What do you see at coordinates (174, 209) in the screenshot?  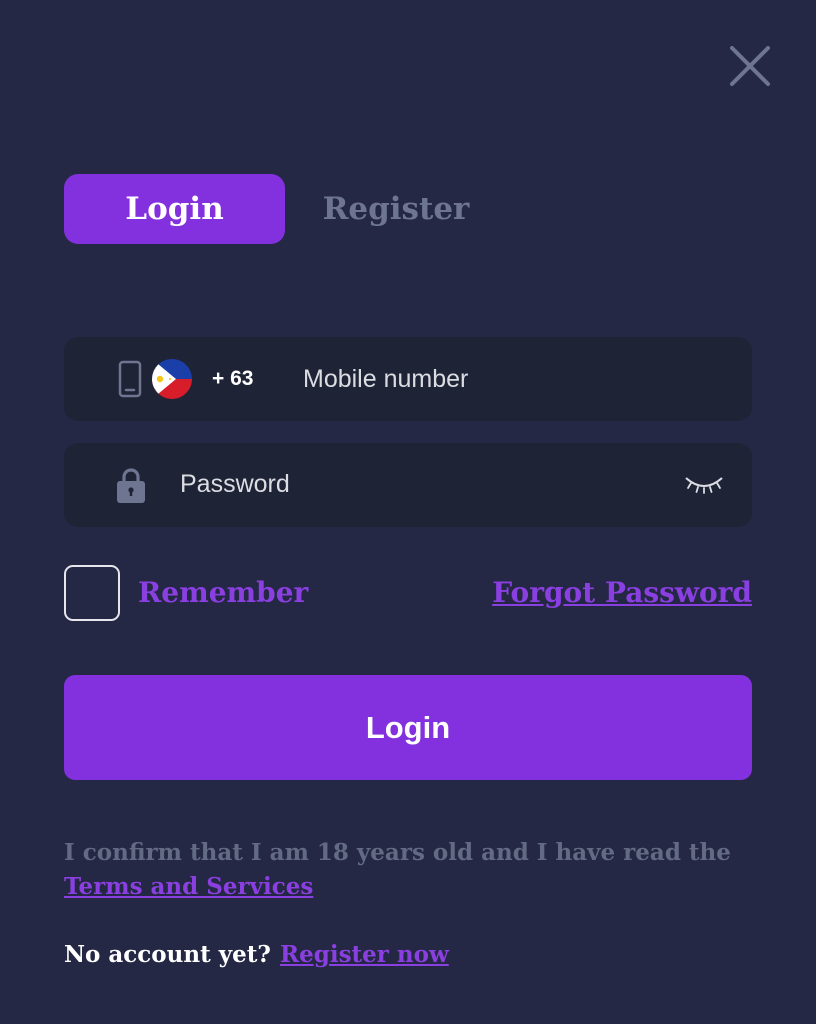 I see `tab-login: Login` at bounding box center [174, 209].